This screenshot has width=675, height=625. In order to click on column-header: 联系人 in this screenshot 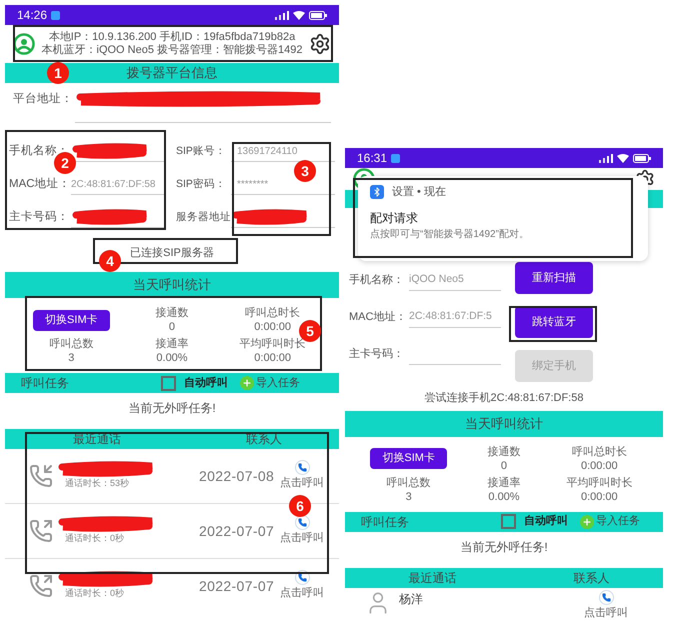, I will do `click(591, 578)`.